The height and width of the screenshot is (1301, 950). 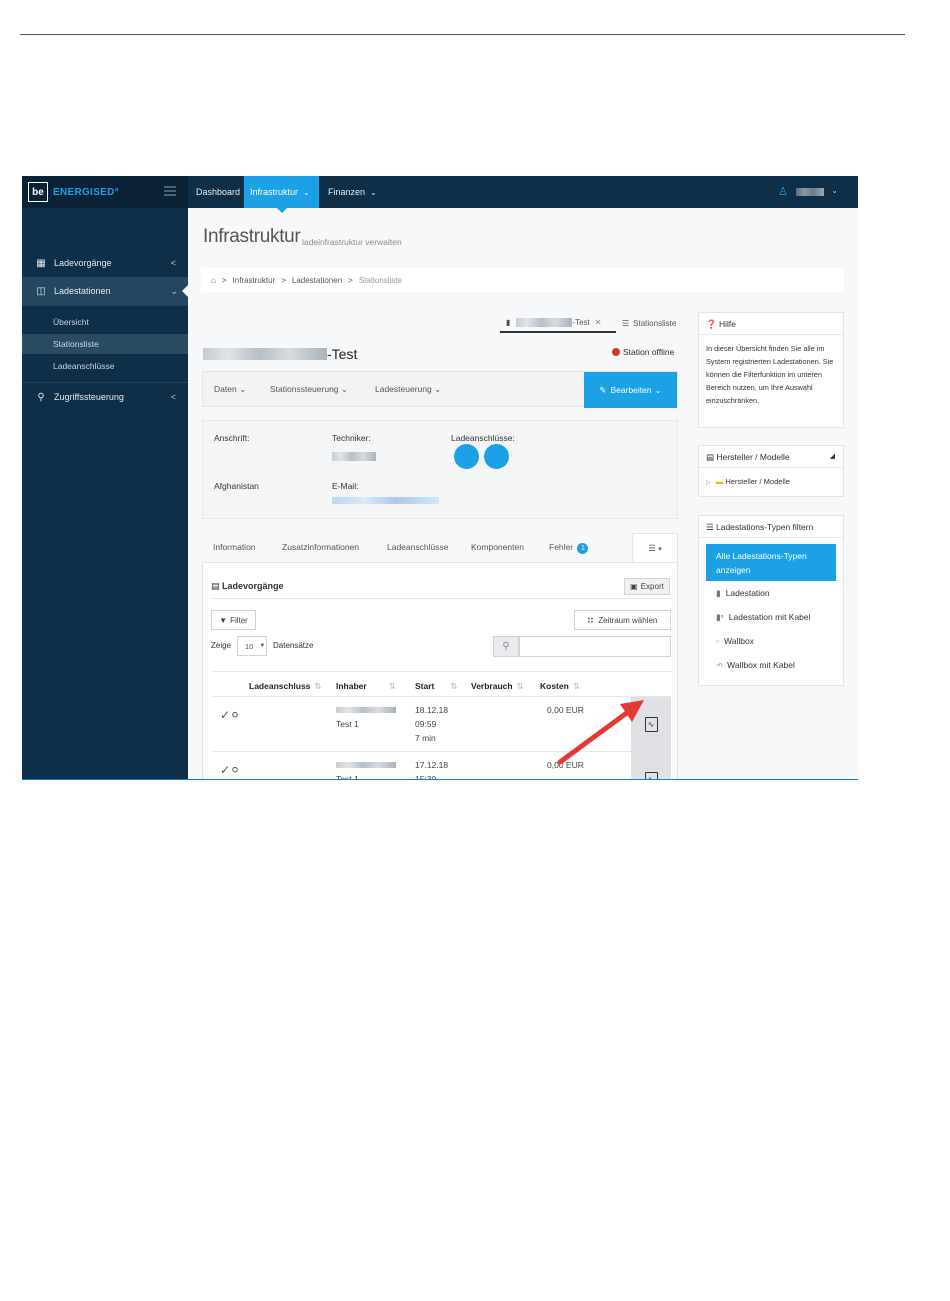 What do you see at coordinates (743, 593) in the screenshot?
I see `filter-option-ladestation: ▮ Ladestation` at bounding box center [743, 593].